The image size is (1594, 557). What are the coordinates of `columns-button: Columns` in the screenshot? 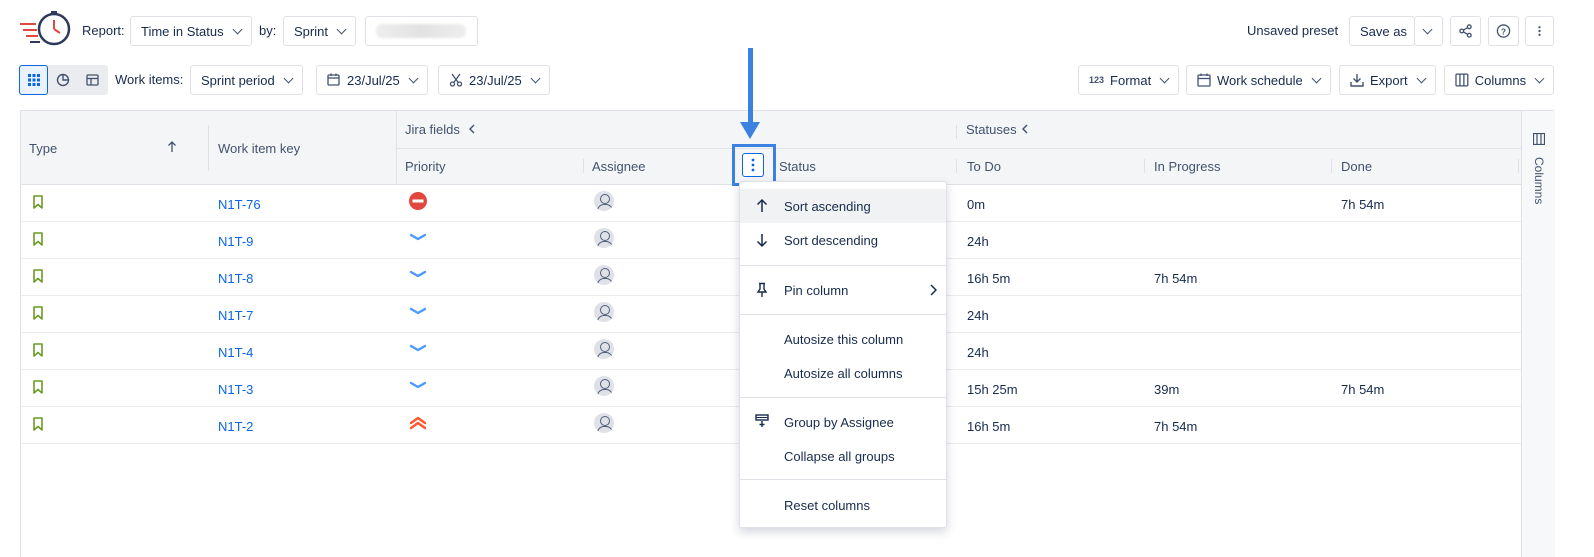 It's located at (1499, 80).